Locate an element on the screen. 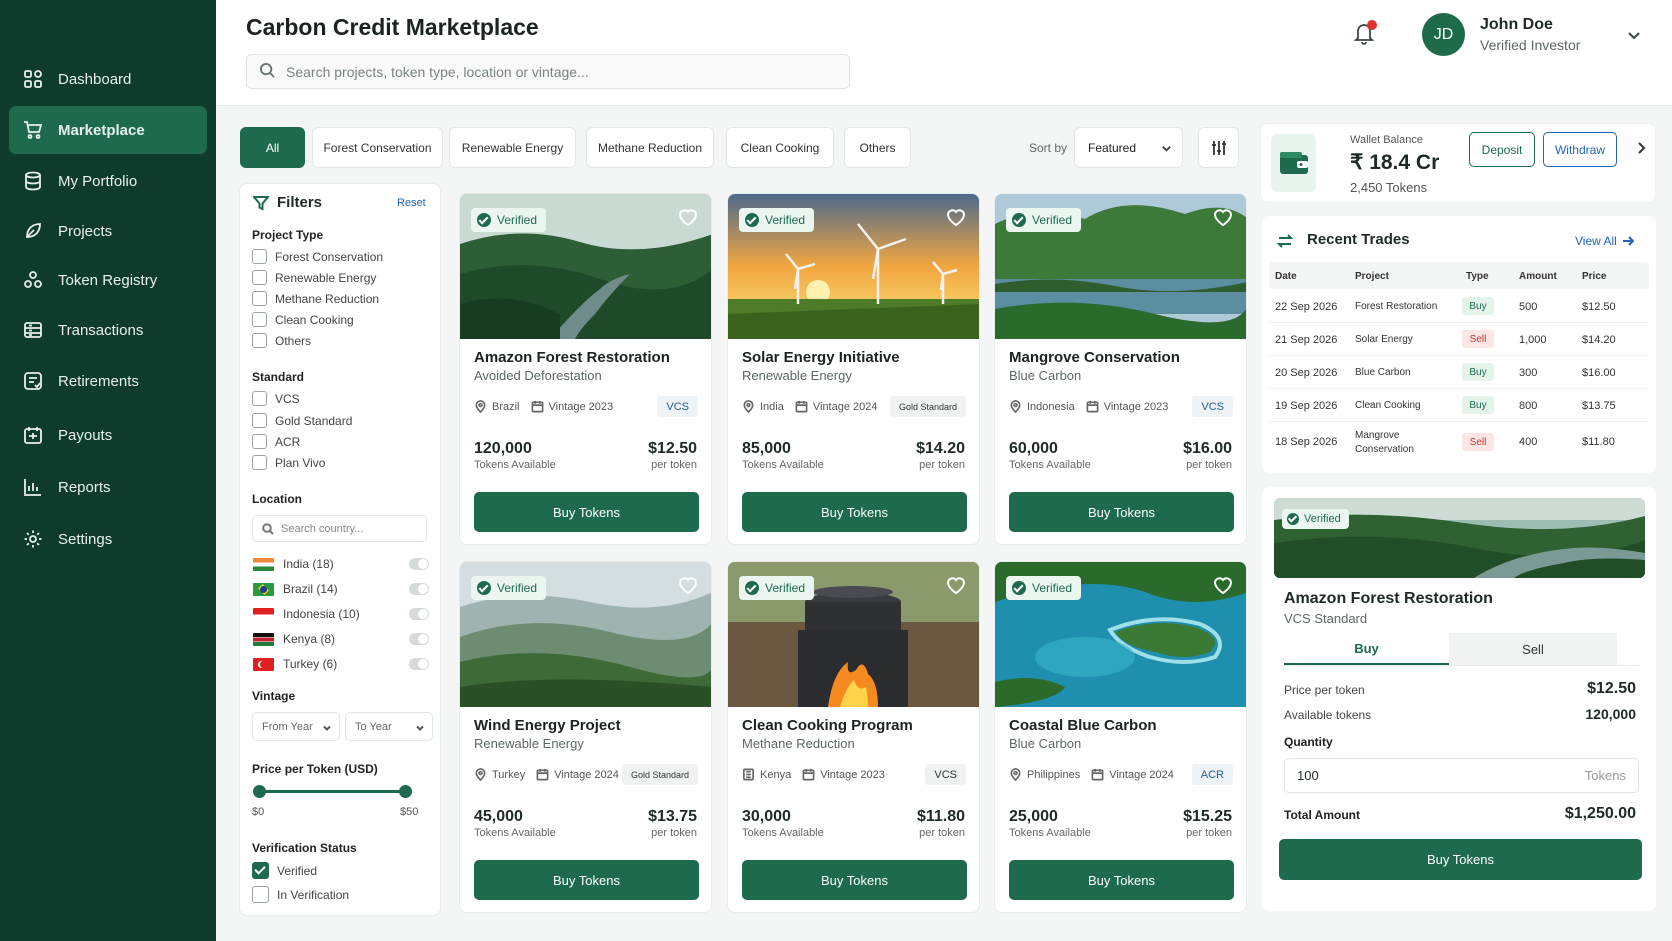  table-row: 20 Sep 2026 Blue Carbon Buy 300 $16.00 is located at coordinates (1459, 372).